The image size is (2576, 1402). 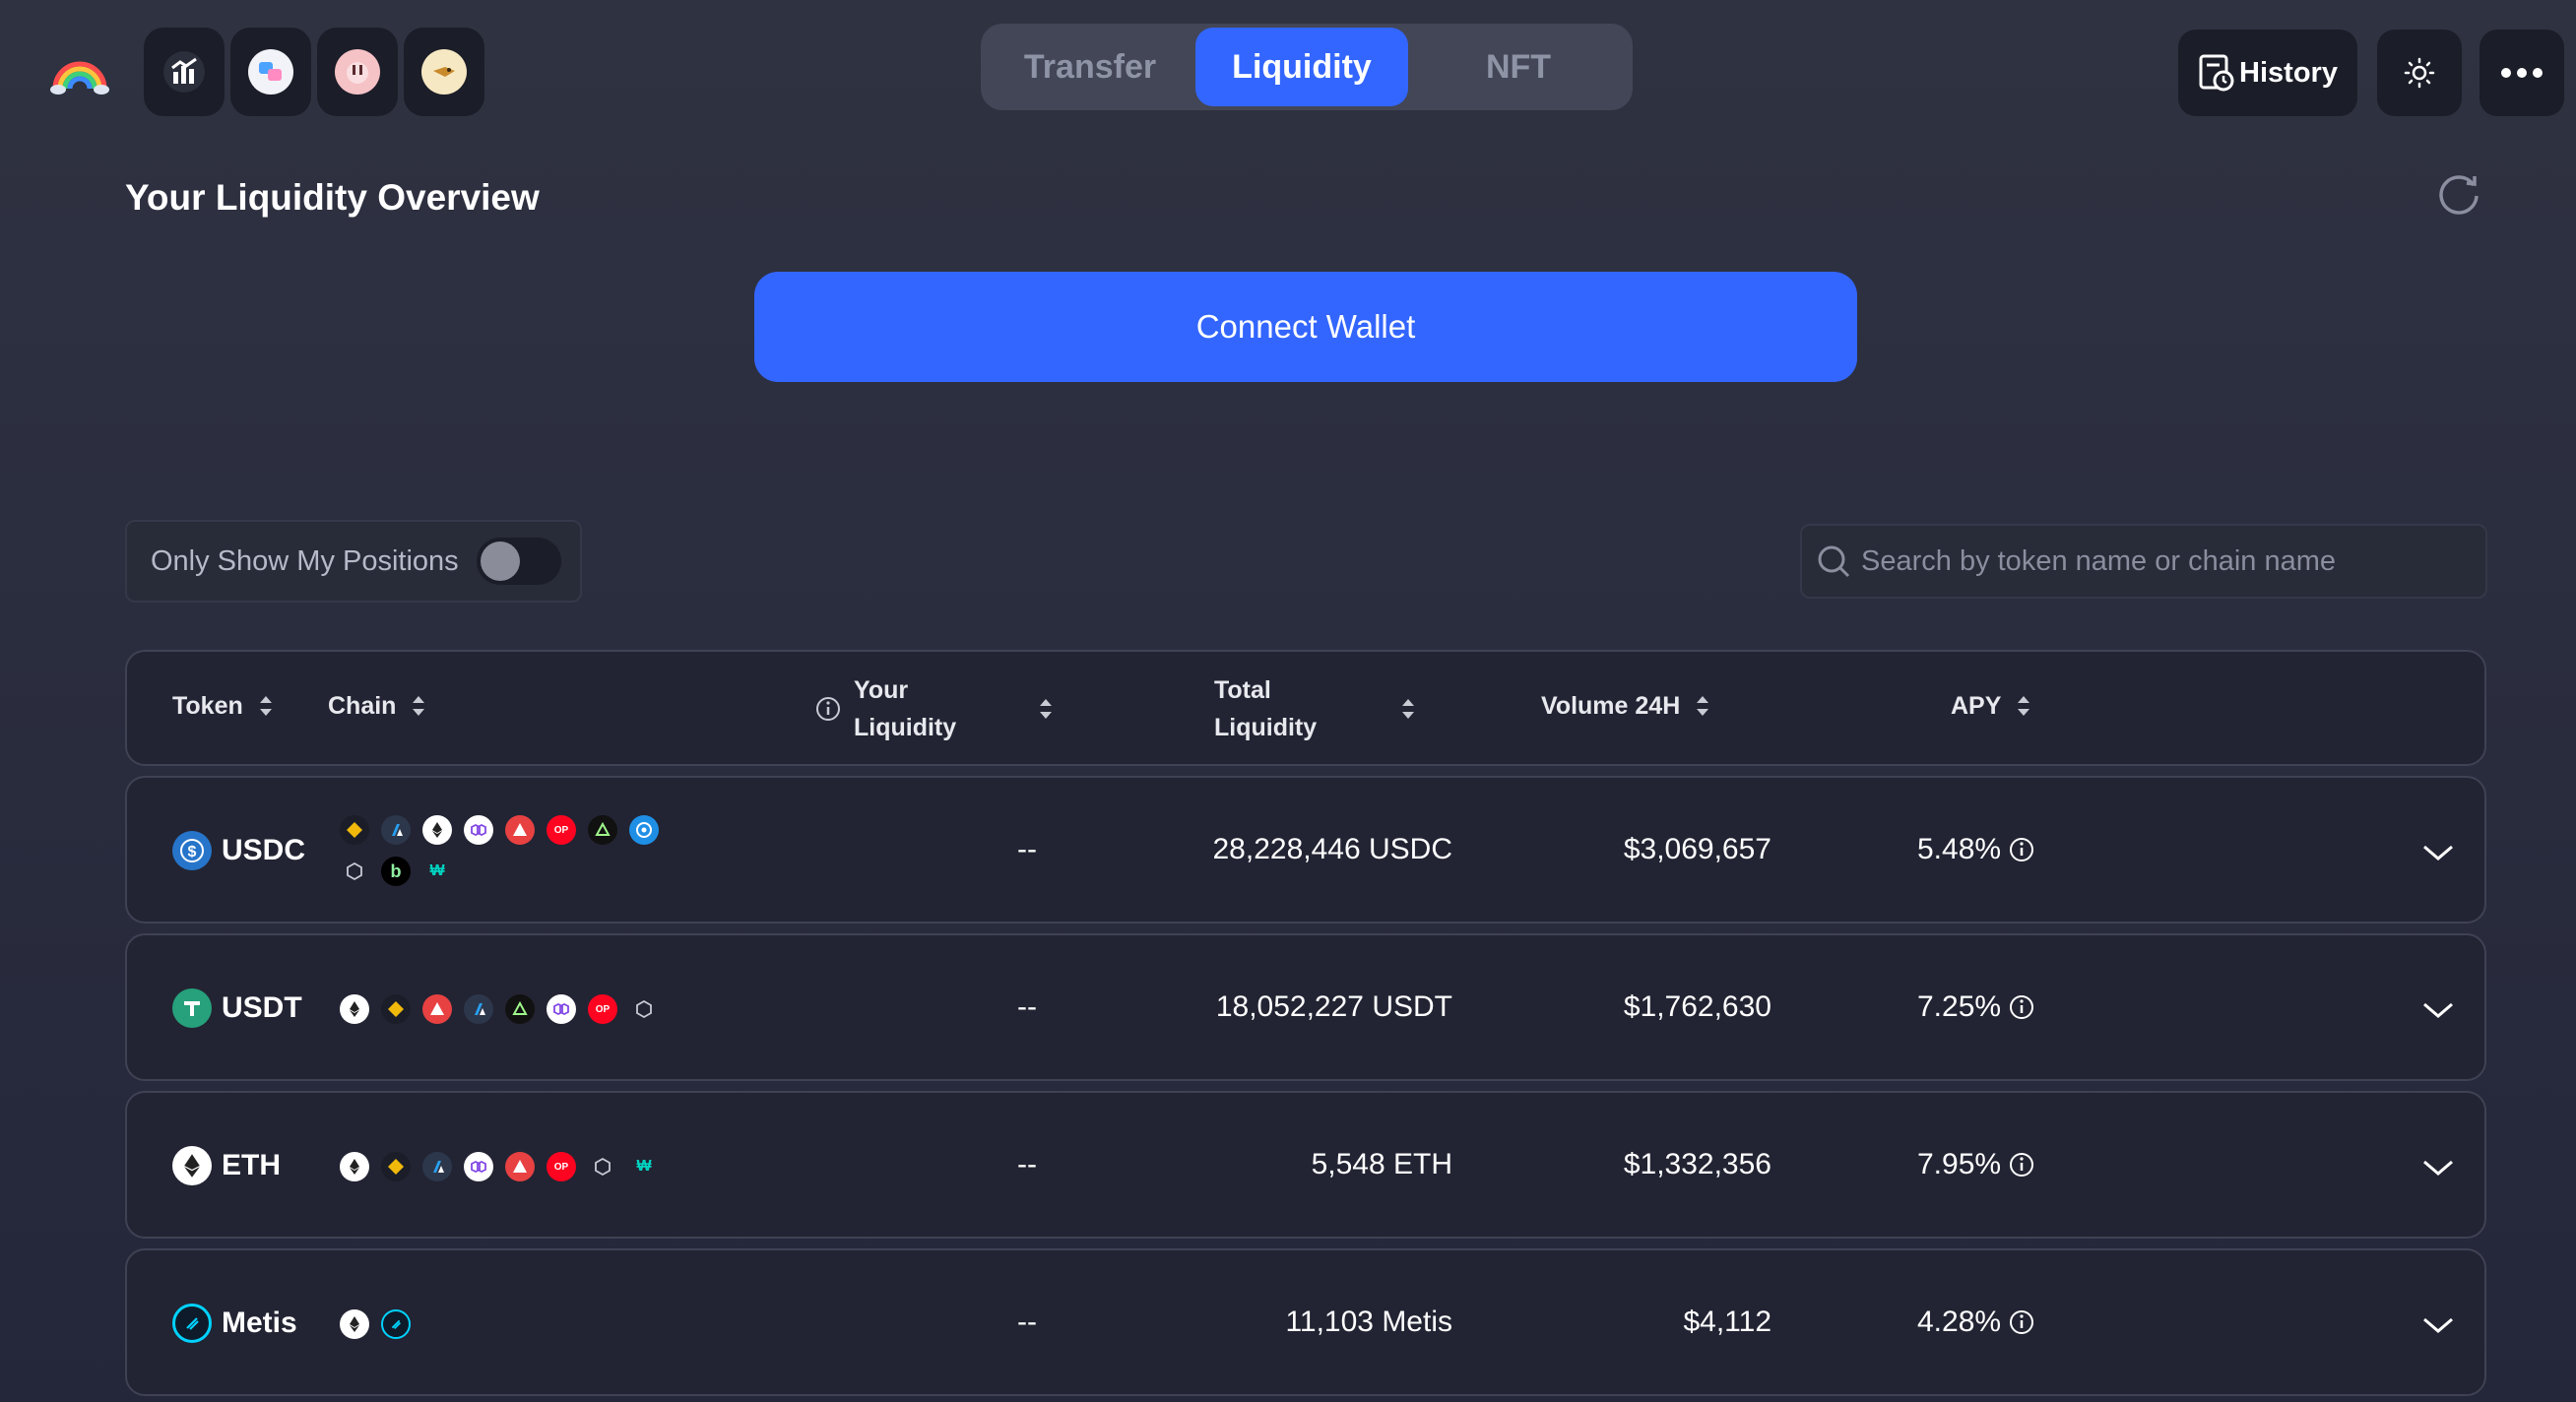 What do you see at coordinates (207, 705) in the screenshot?
I see `column-token-label: Token` at bounding box center [207, 705].